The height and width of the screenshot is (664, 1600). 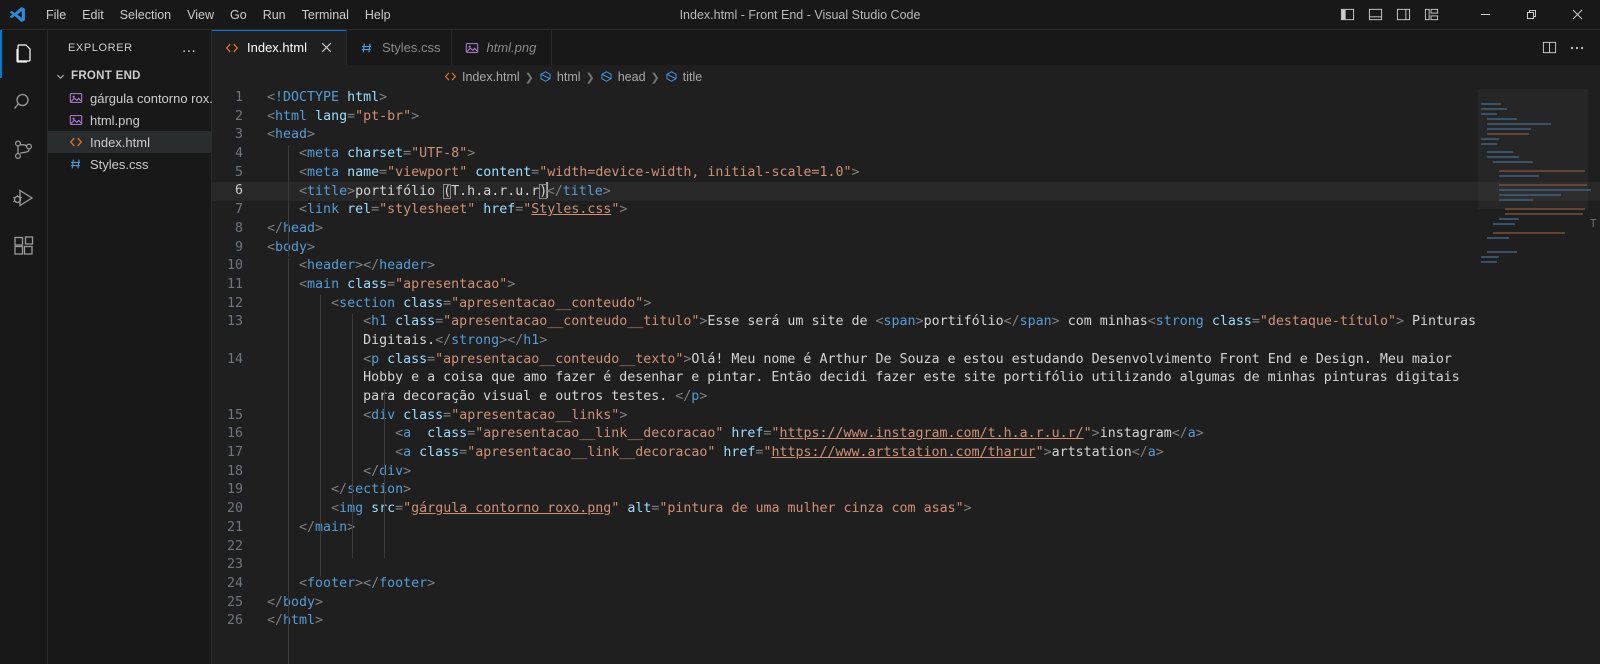 I want to click on breadcrumb-label: head, so click(x=631, y=77).